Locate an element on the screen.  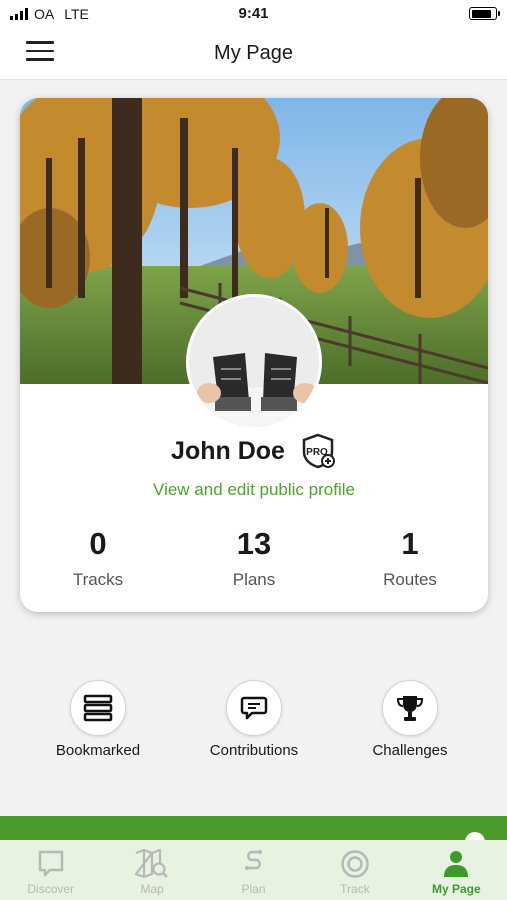
status-bar: OA LTE 9:41 is located at coordinates (253, 14).